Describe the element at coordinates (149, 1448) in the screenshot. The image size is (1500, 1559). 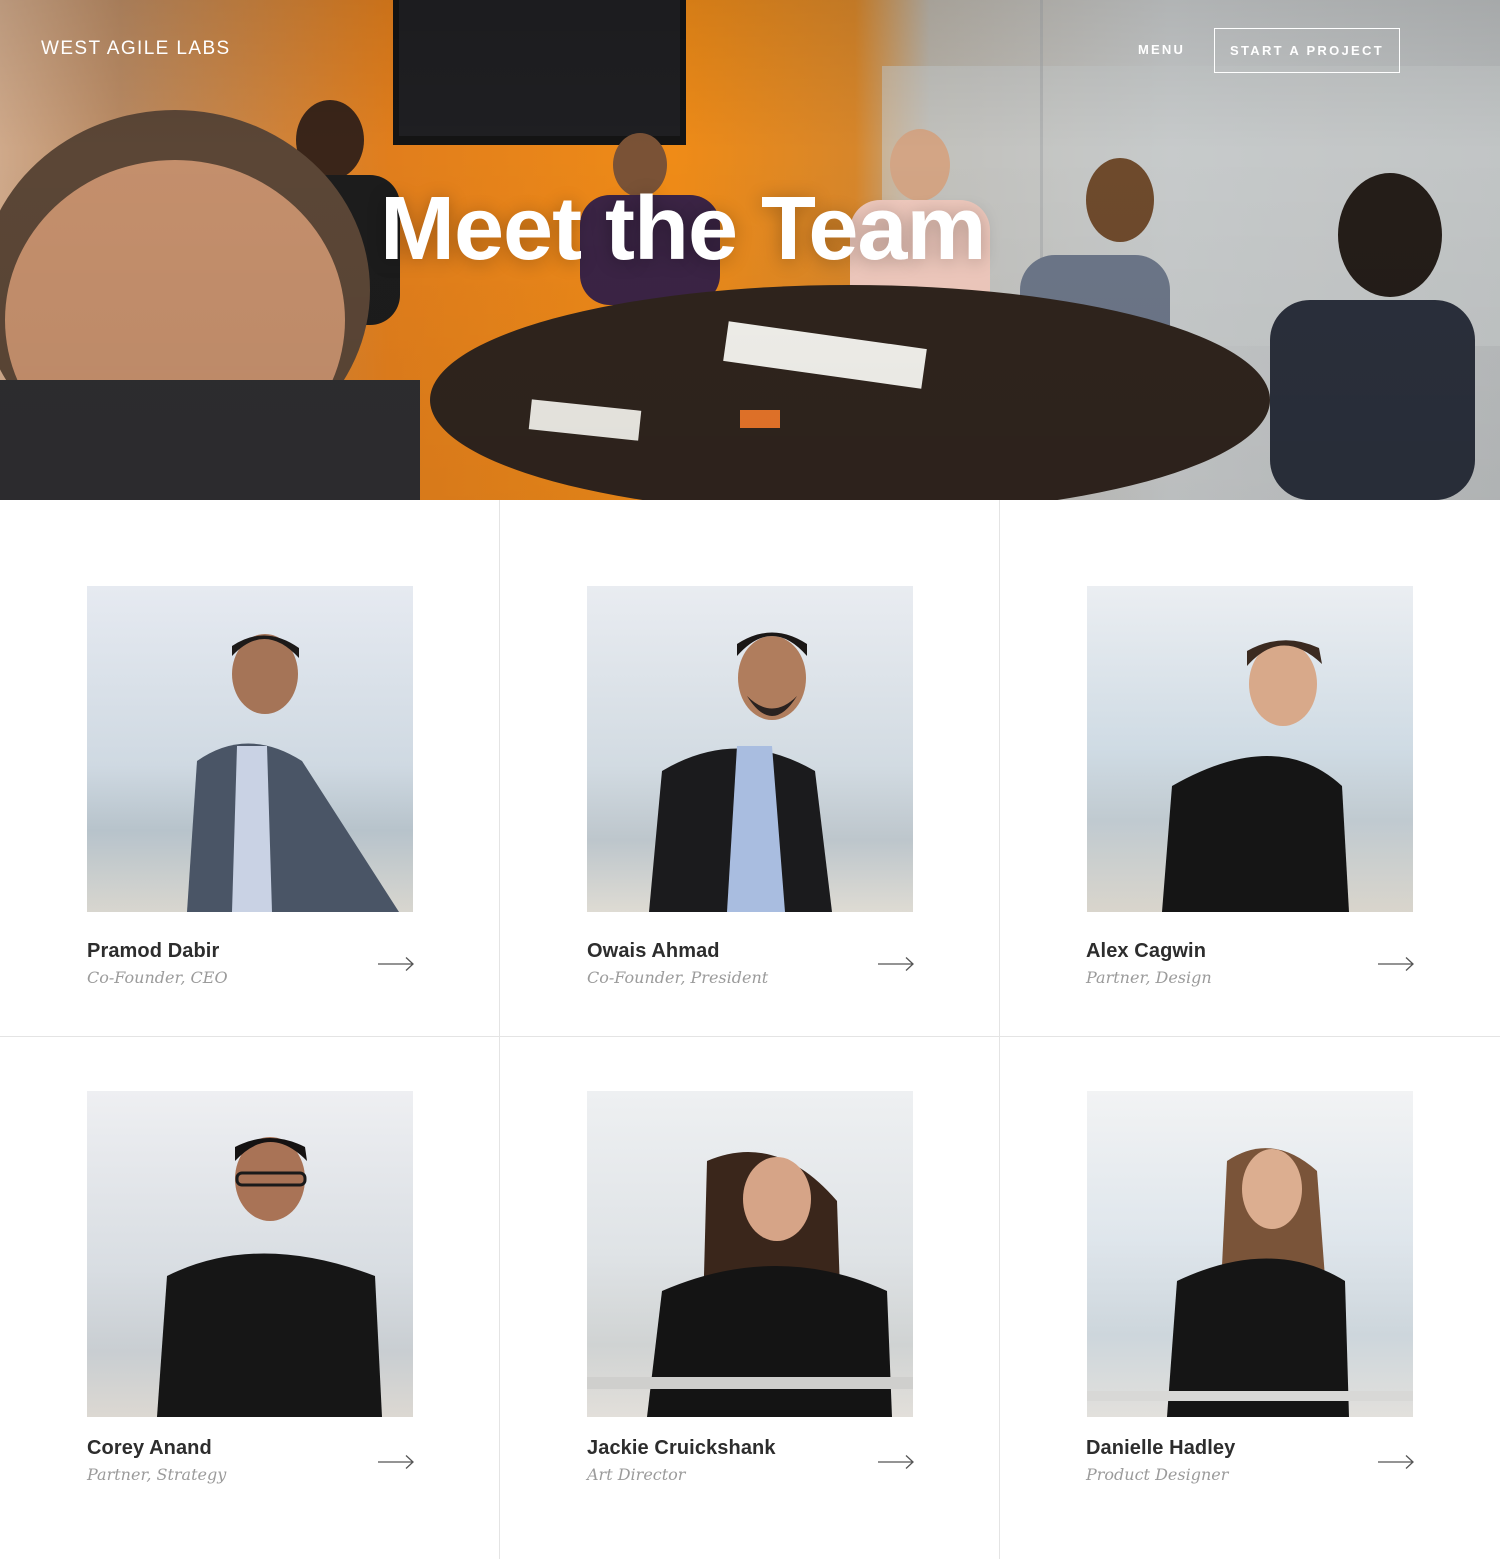
I see `member-name: Corey Anand` at that location.